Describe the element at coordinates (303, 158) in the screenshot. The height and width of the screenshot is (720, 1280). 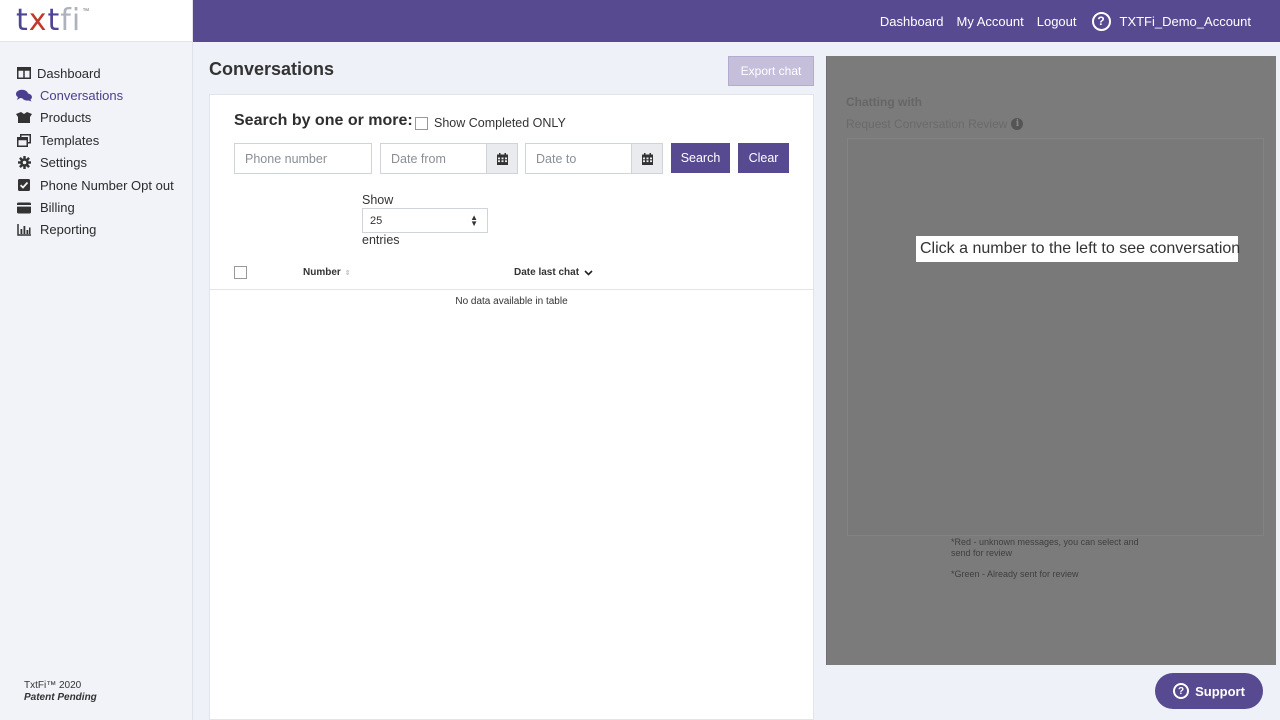
I see `phone-number-input` at that location.